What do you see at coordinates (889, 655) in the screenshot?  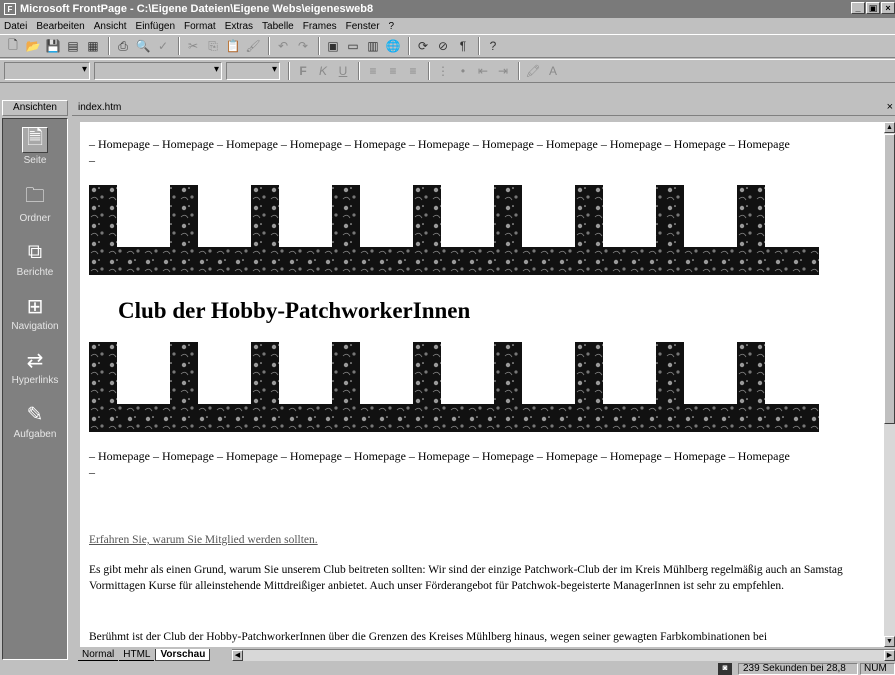 I see `scroll-right-icon: ▶` at bounding box center [889, 655].